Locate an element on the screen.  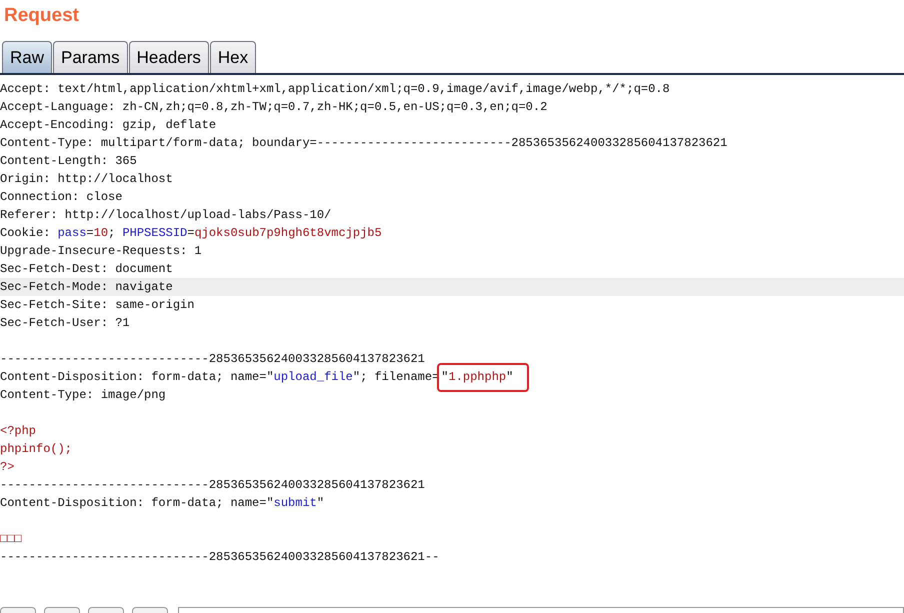
request-text: Upgrade-Insecure-Requests: 1 is located at coordinates (101, 251).